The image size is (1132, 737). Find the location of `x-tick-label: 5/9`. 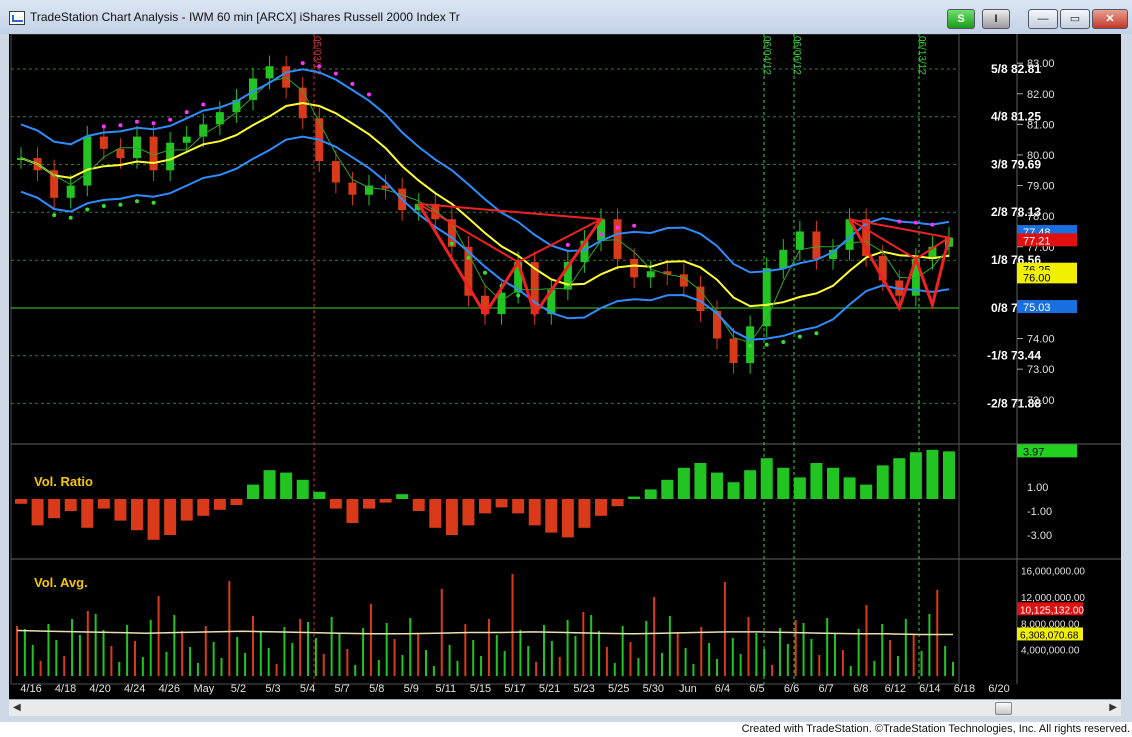

x-tick-label: 5/9 is located at coordinates (411, 689).